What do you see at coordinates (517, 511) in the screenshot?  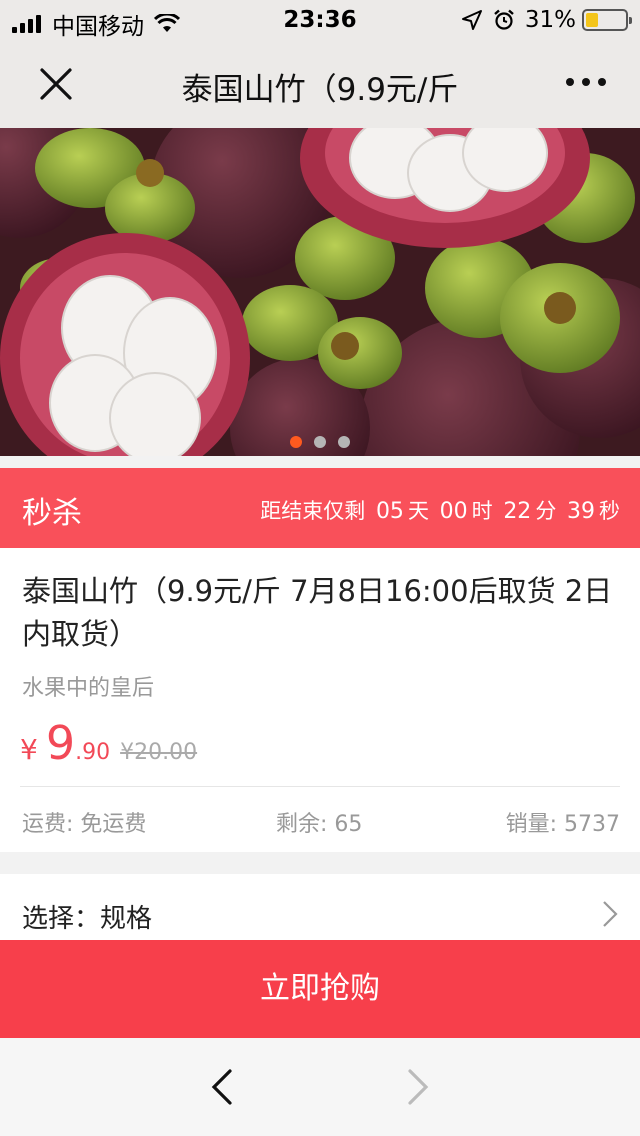 I see `countdown-minutes: 22` at bounding box center [517, 511].